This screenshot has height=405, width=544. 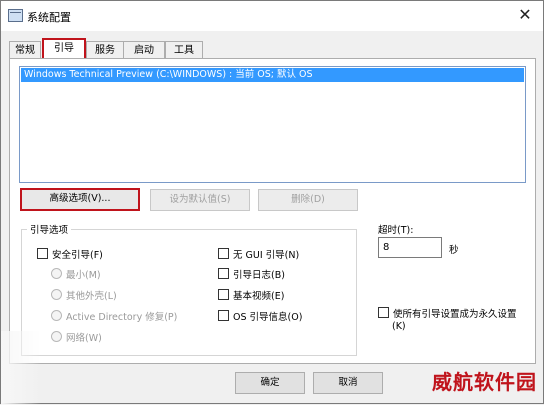 What do you see at coordinates (272, 16) in the screenshot?
I see `title-bar: 系统配置 ✕` at bounding box center [272, 16].